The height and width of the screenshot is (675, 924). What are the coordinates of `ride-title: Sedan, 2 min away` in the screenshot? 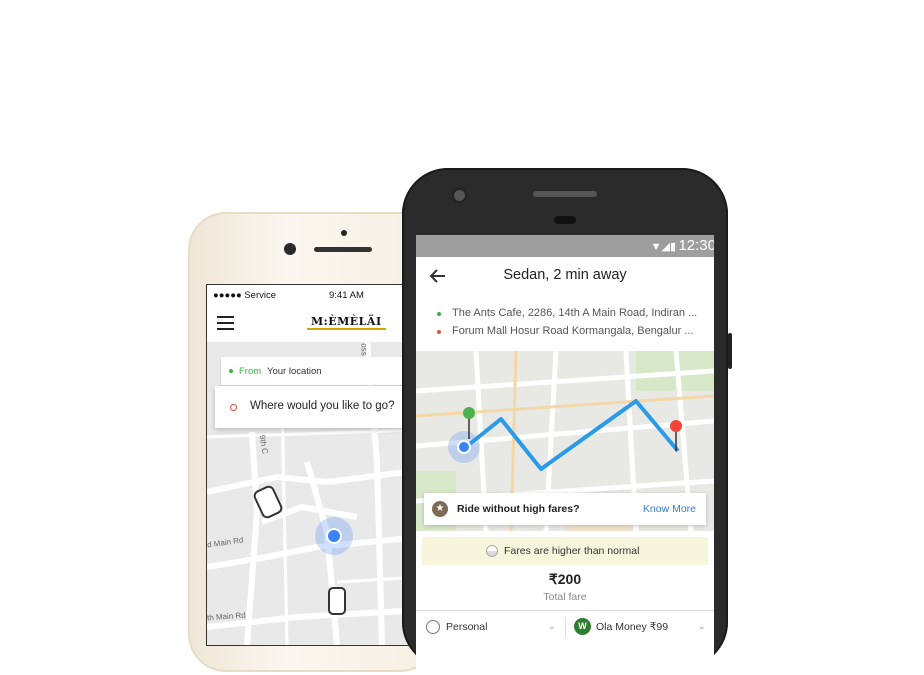 It's located at (565, 275).